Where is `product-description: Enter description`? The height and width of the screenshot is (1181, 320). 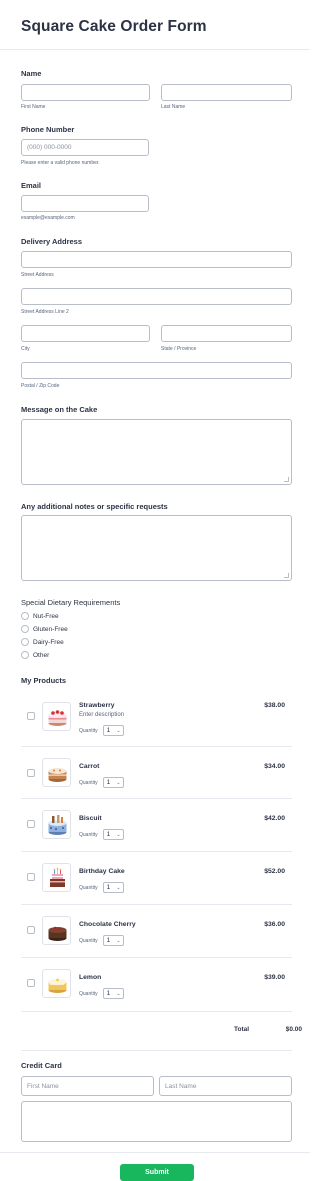 product-description: Enter description is located at coordinates (102, 715).